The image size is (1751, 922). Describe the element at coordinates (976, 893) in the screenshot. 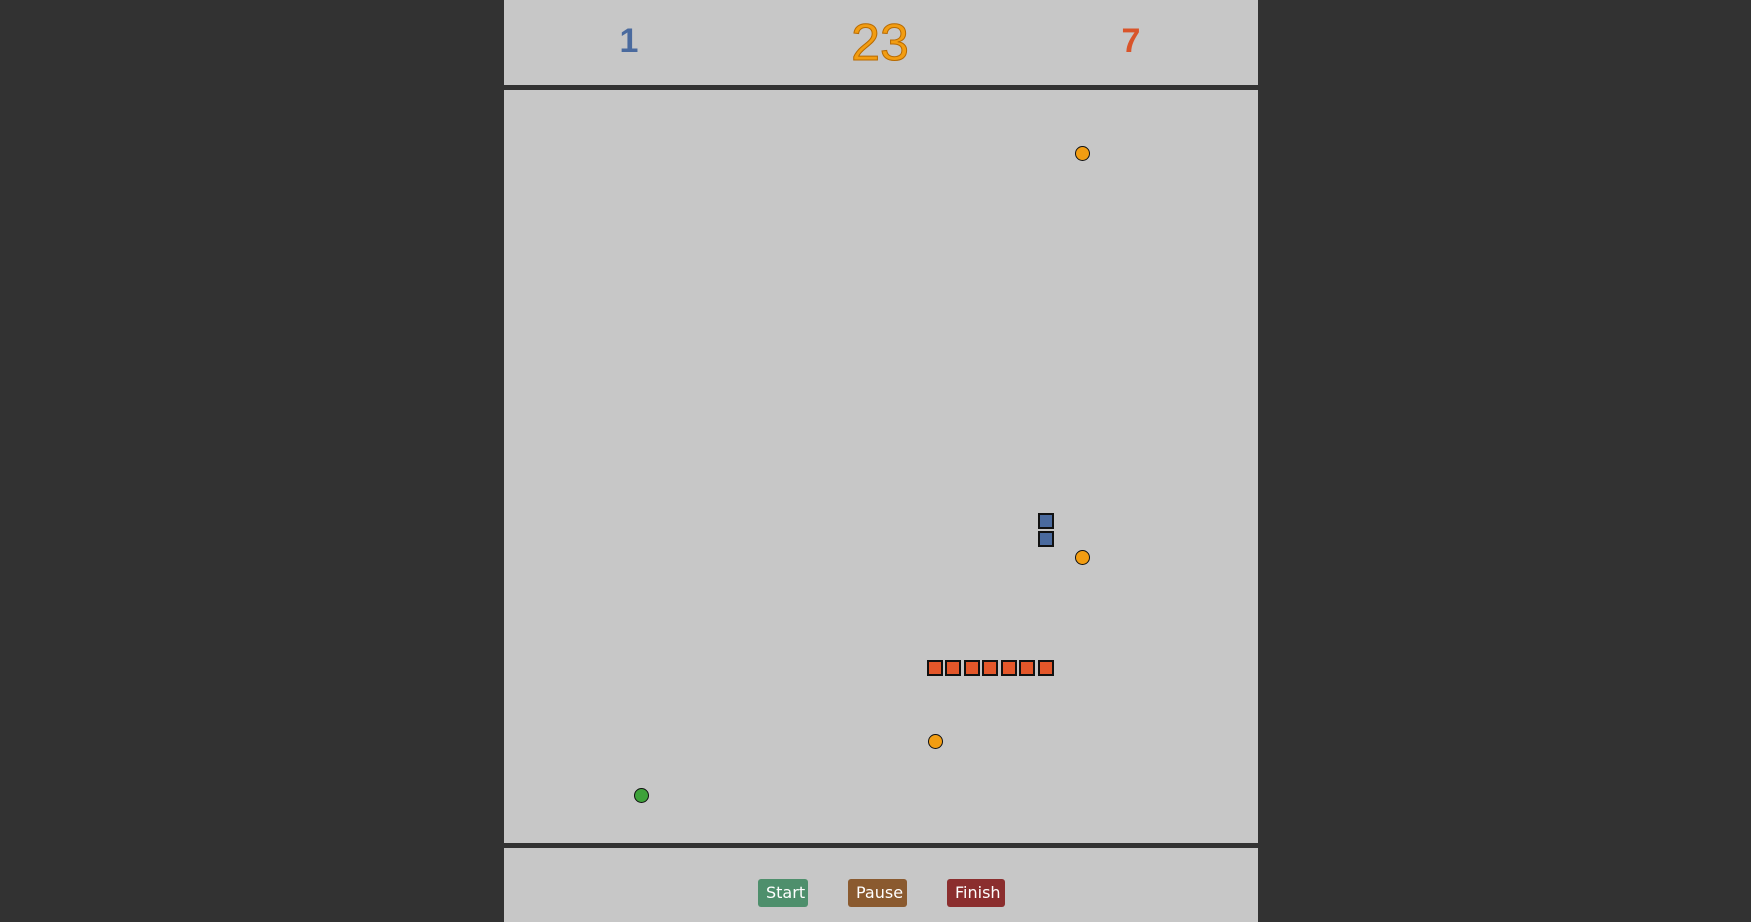

I see `finish-button: Finish` at that location.